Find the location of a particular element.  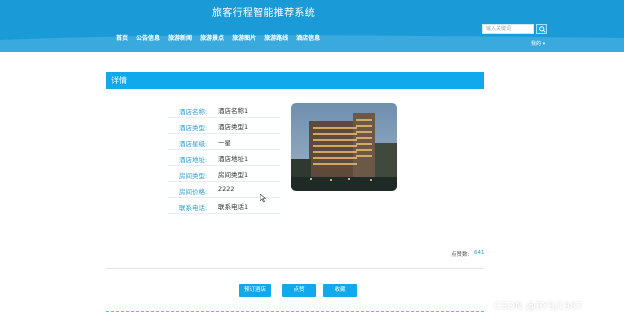

divider is located at coordinates (295, 268).